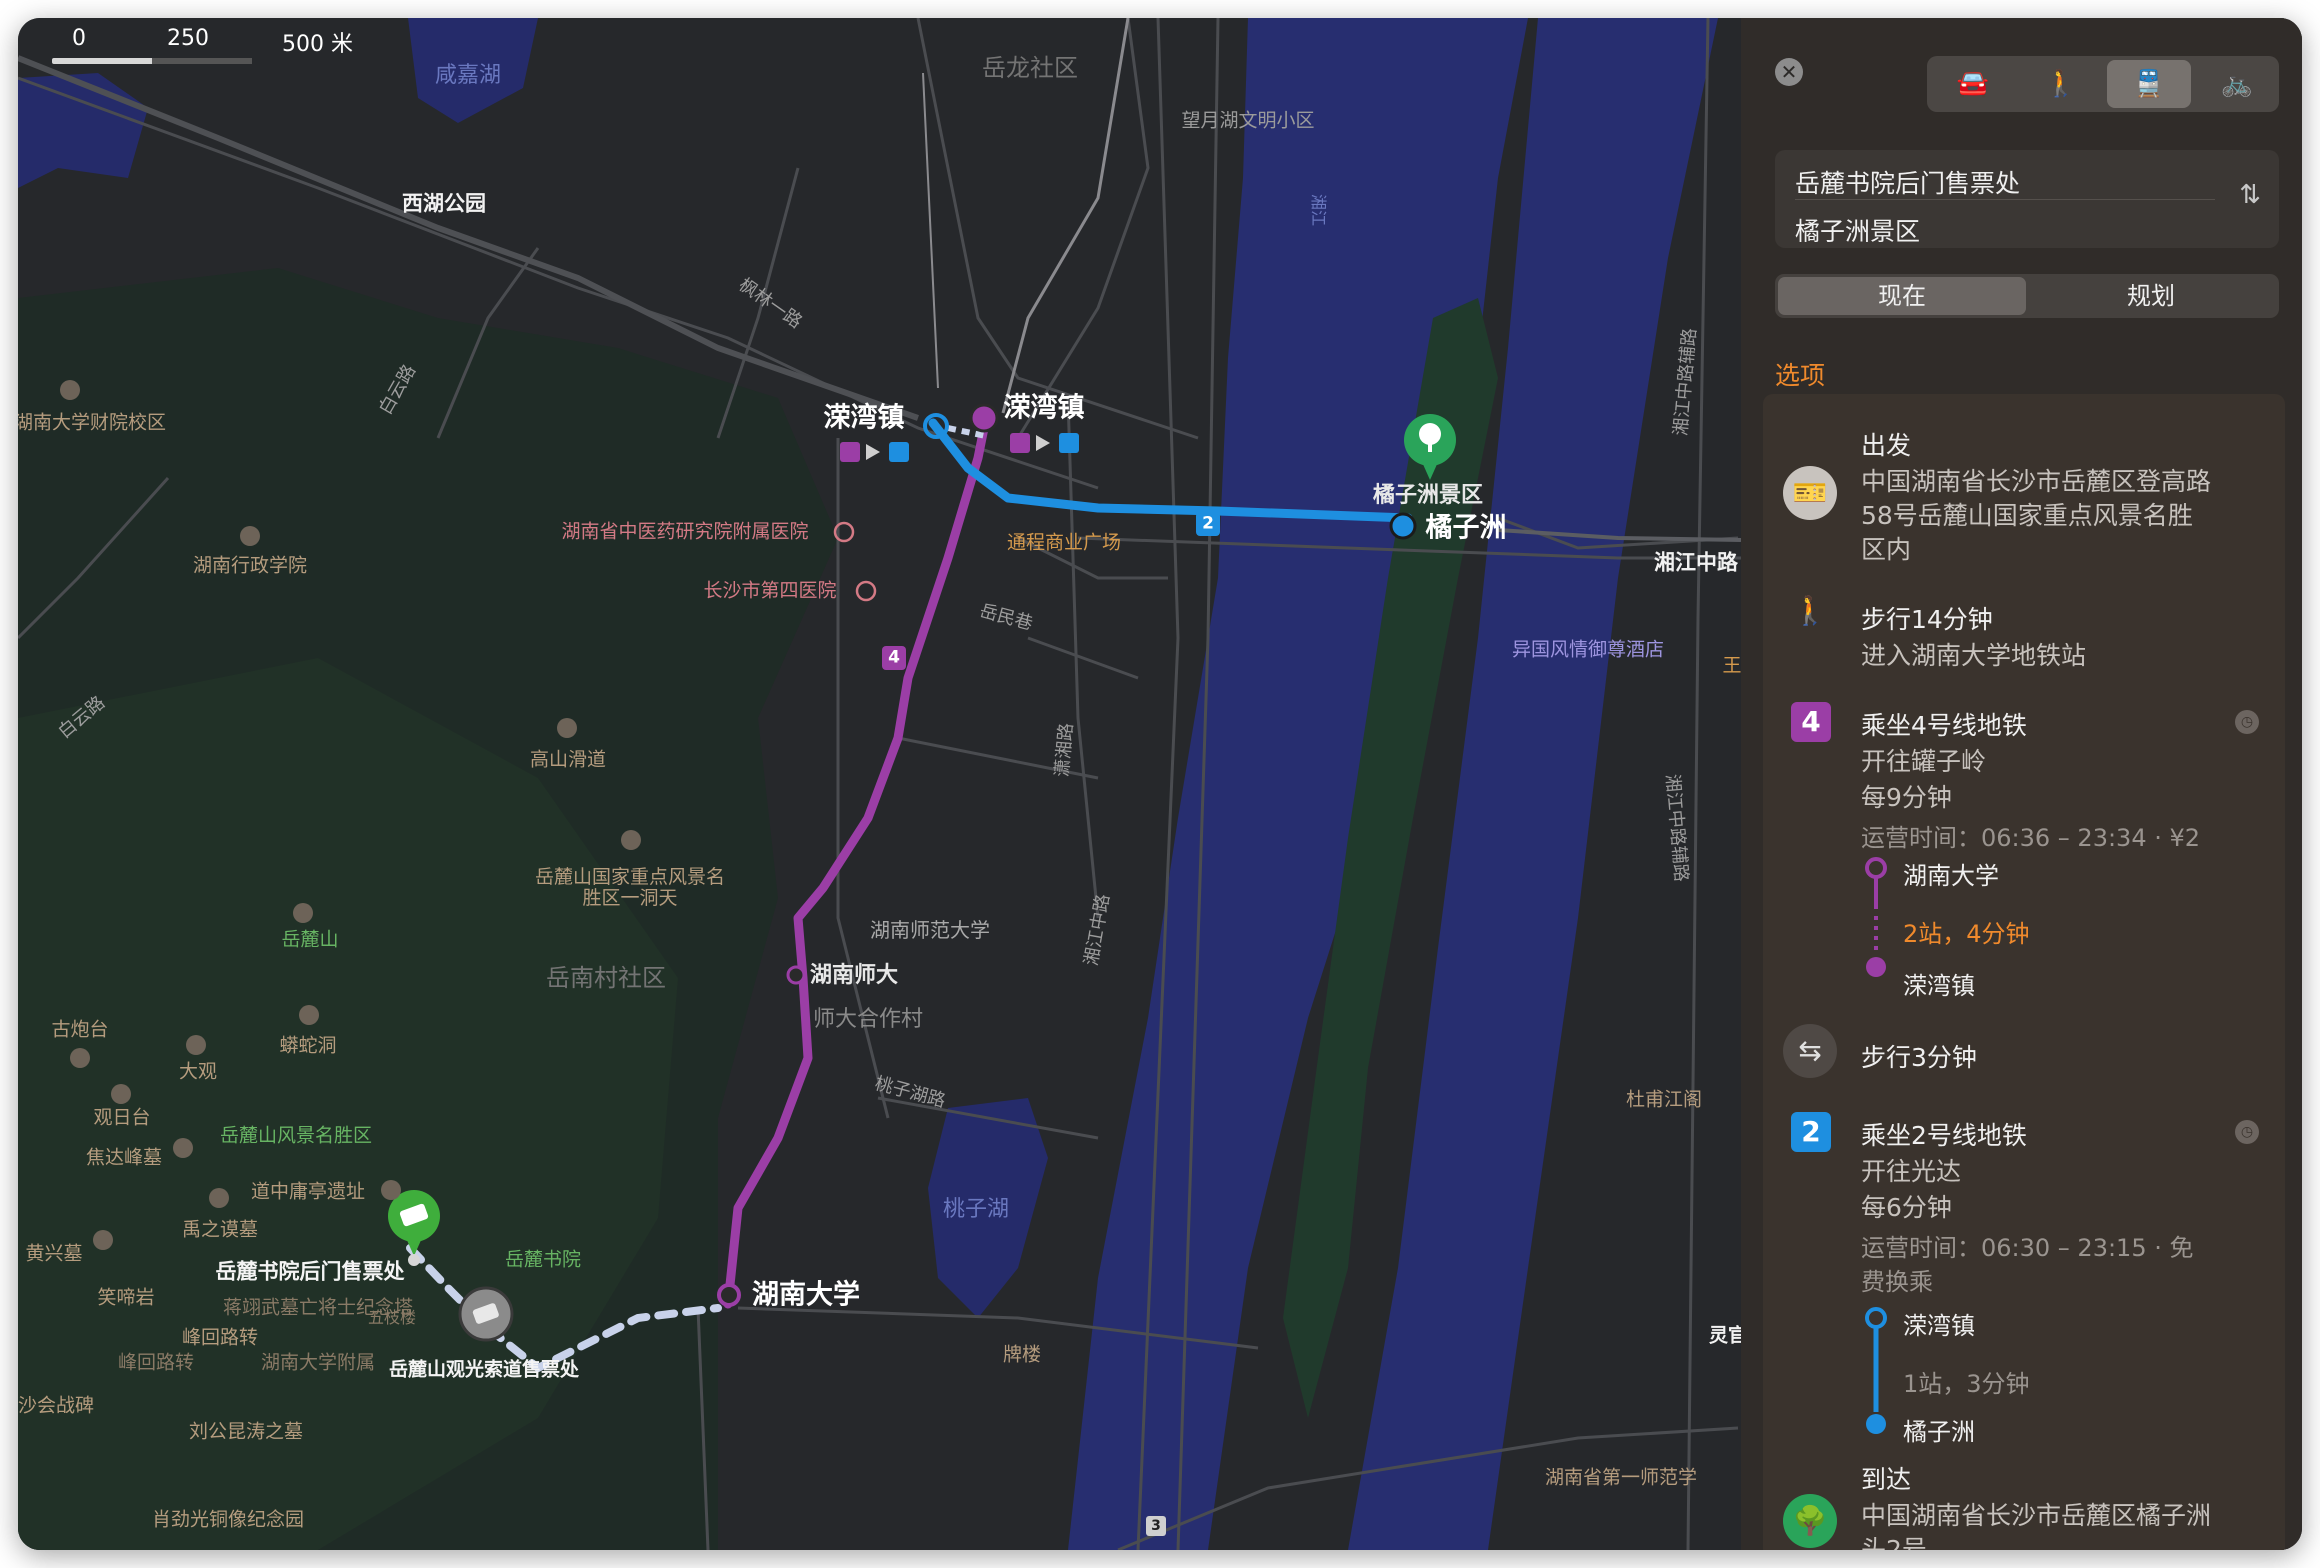  Describe the element at coordinates (1811, 722) in the screenshot. I see `line-4-badge: 4` at that location.